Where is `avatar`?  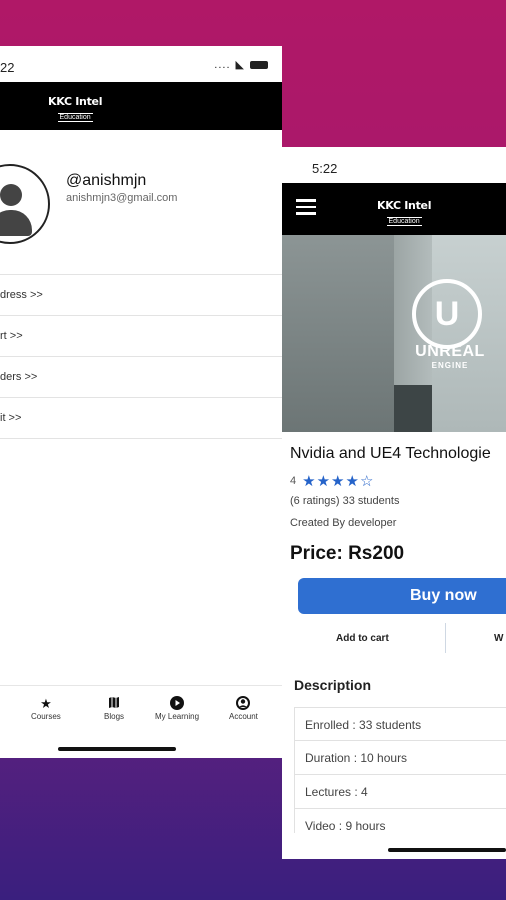
avatar is located at coordinates (25, 204).